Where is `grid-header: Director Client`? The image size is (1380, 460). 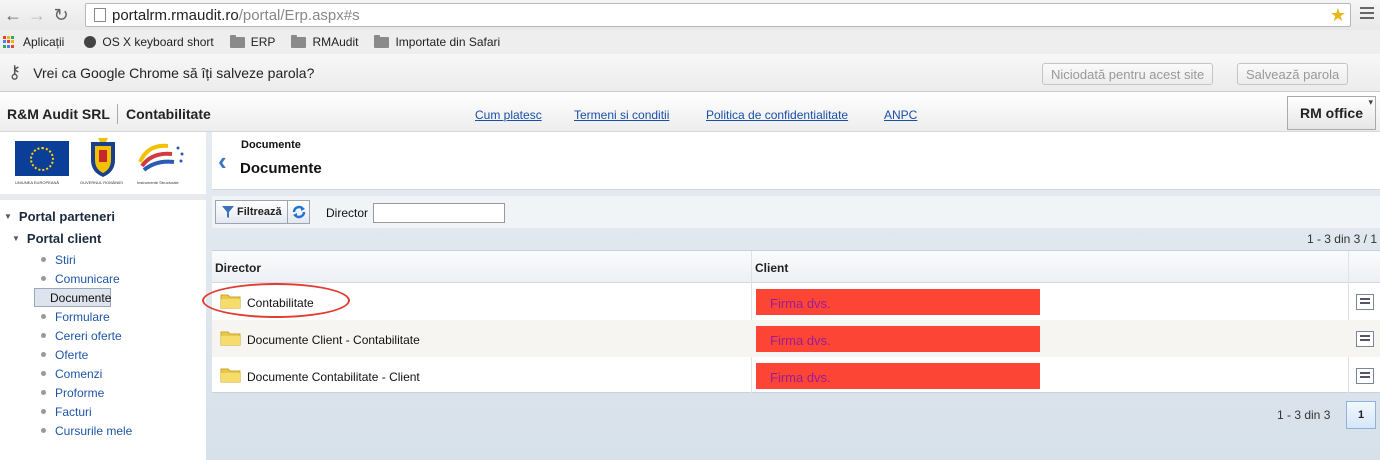 grid-header: Director Client is located at coordinates (796, 267).